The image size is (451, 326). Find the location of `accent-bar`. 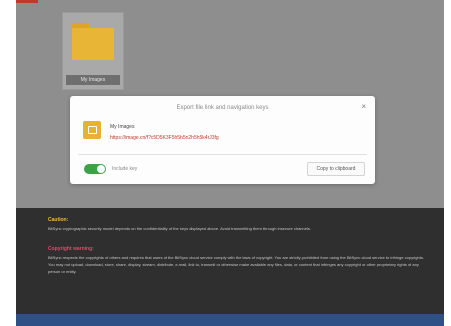

accent-bar is located at coordinates (27, 1).